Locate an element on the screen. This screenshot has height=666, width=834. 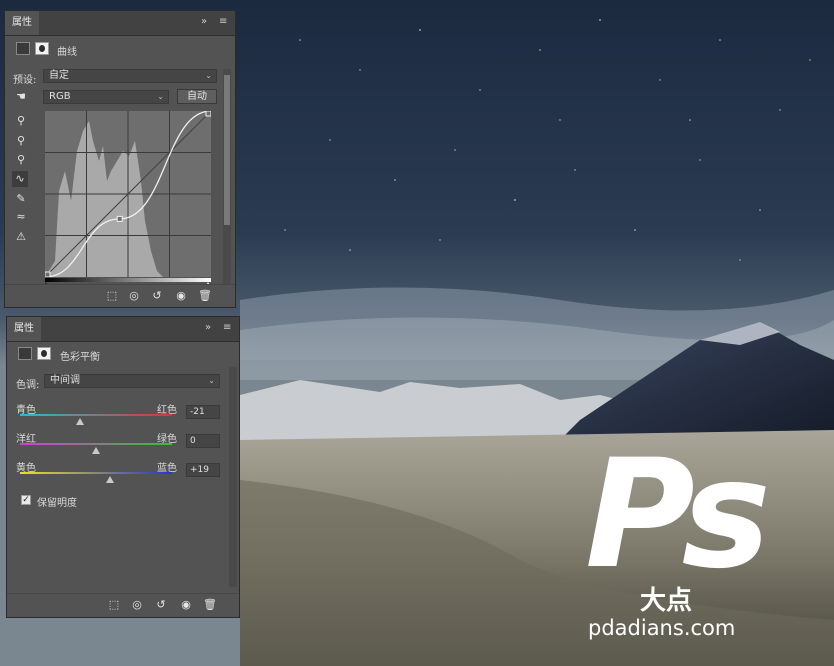
watermark-logo-sub: 大点 is located at coordinates (666, 601).